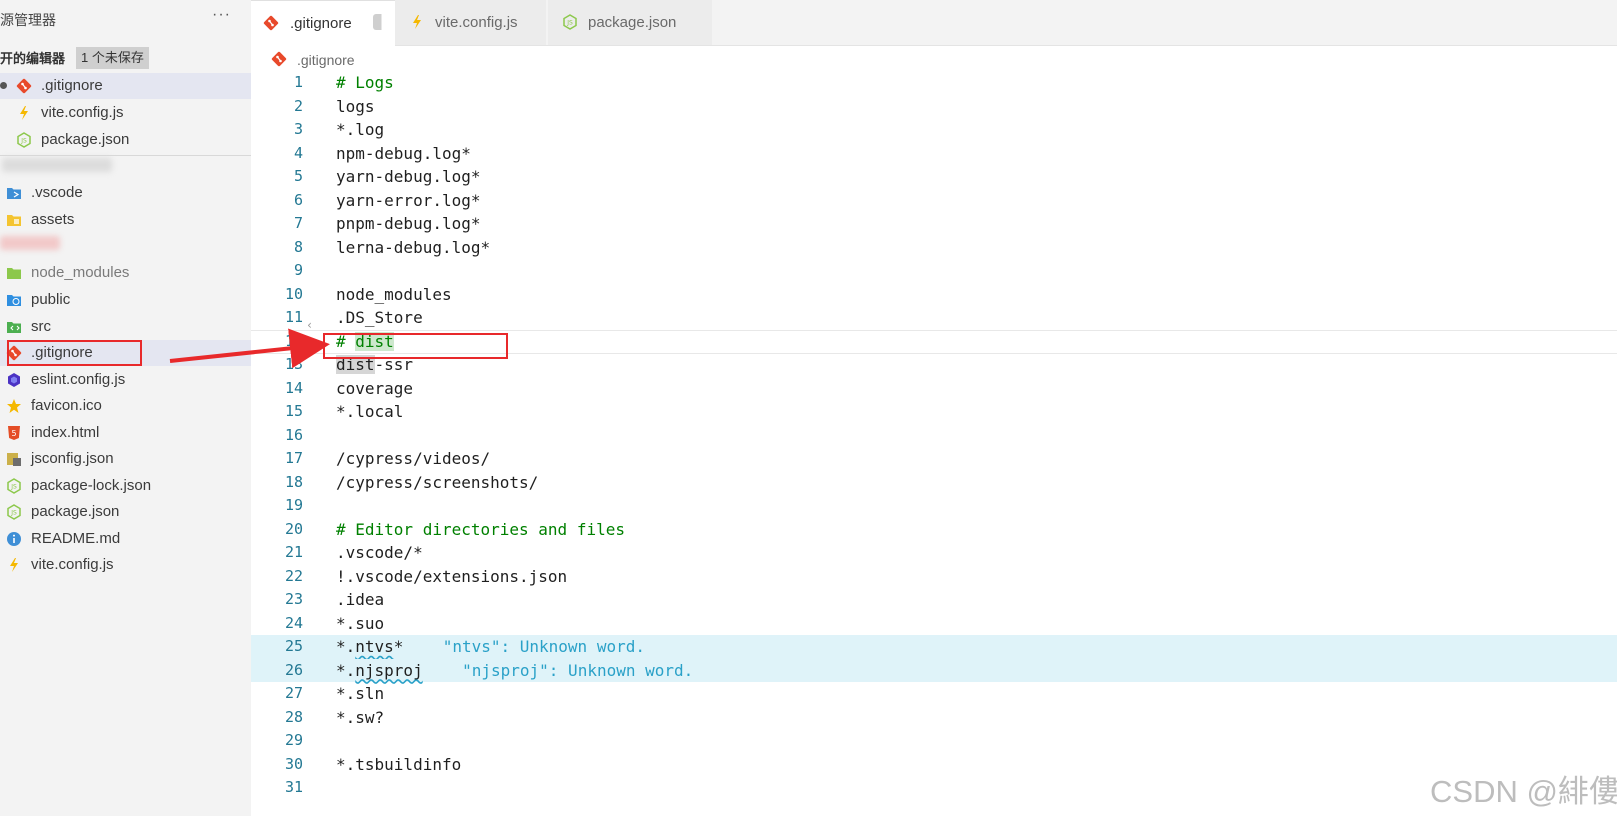  Describe the element at coordinates (1523, 791) in the screenshot. I see `watermark: CSDN @緋僂` at that location.